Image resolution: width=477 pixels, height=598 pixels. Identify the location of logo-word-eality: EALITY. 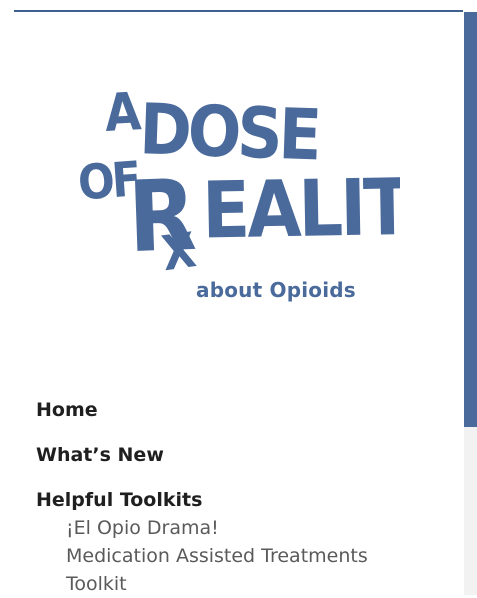
(300, 209).